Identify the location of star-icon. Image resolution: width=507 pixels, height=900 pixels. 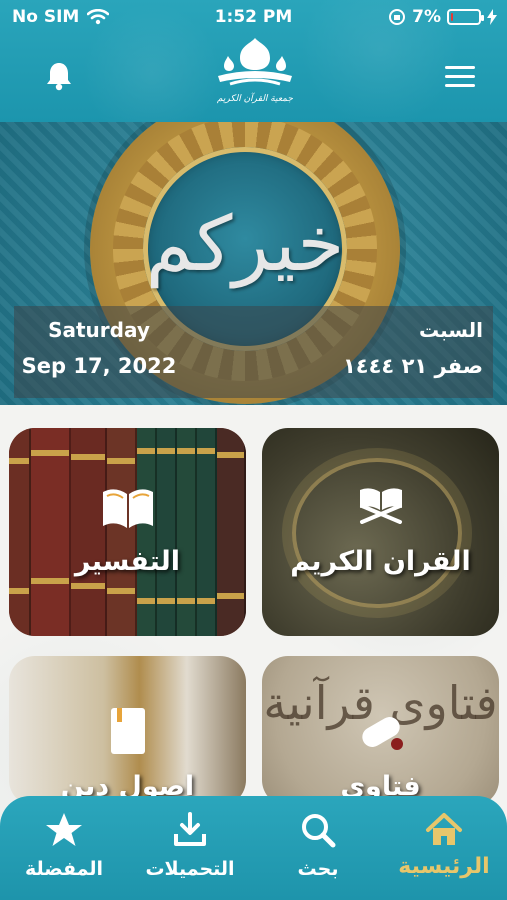
(64, 829).